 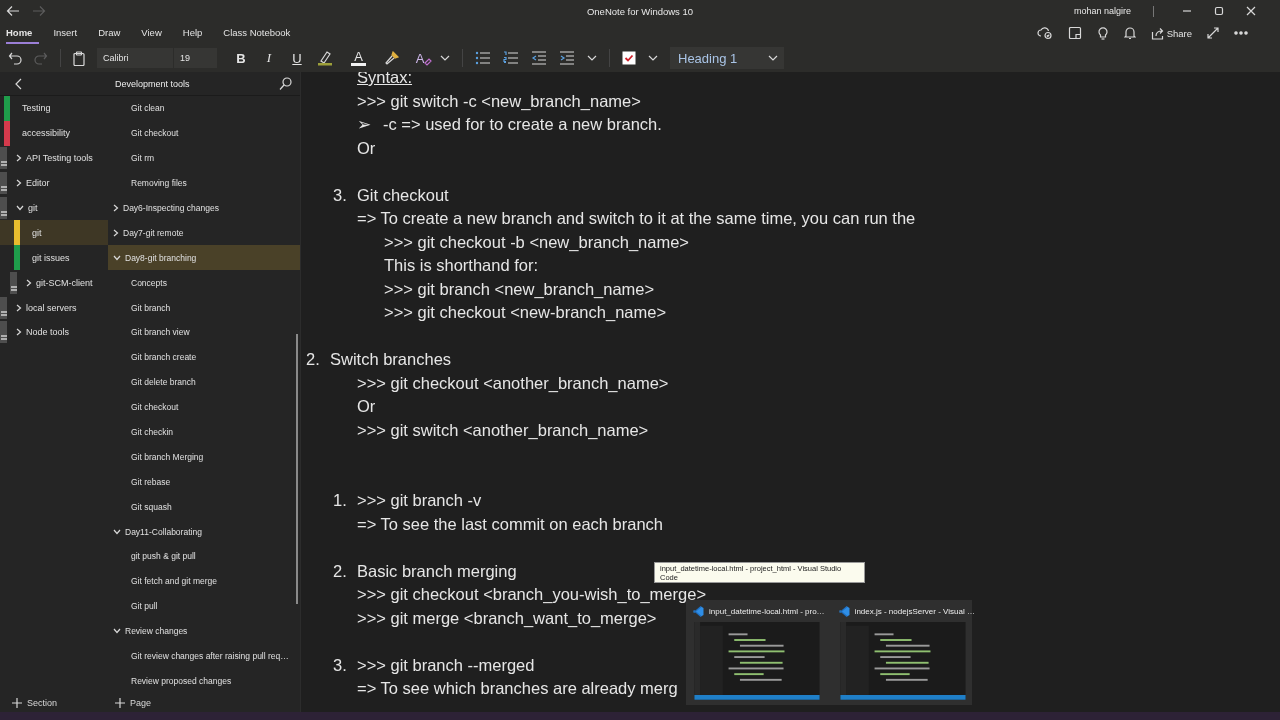 What do you see at coordinates (204, 158) in the screenshot?
I see `page-item: Git rm` at bounding box center [204, 158].